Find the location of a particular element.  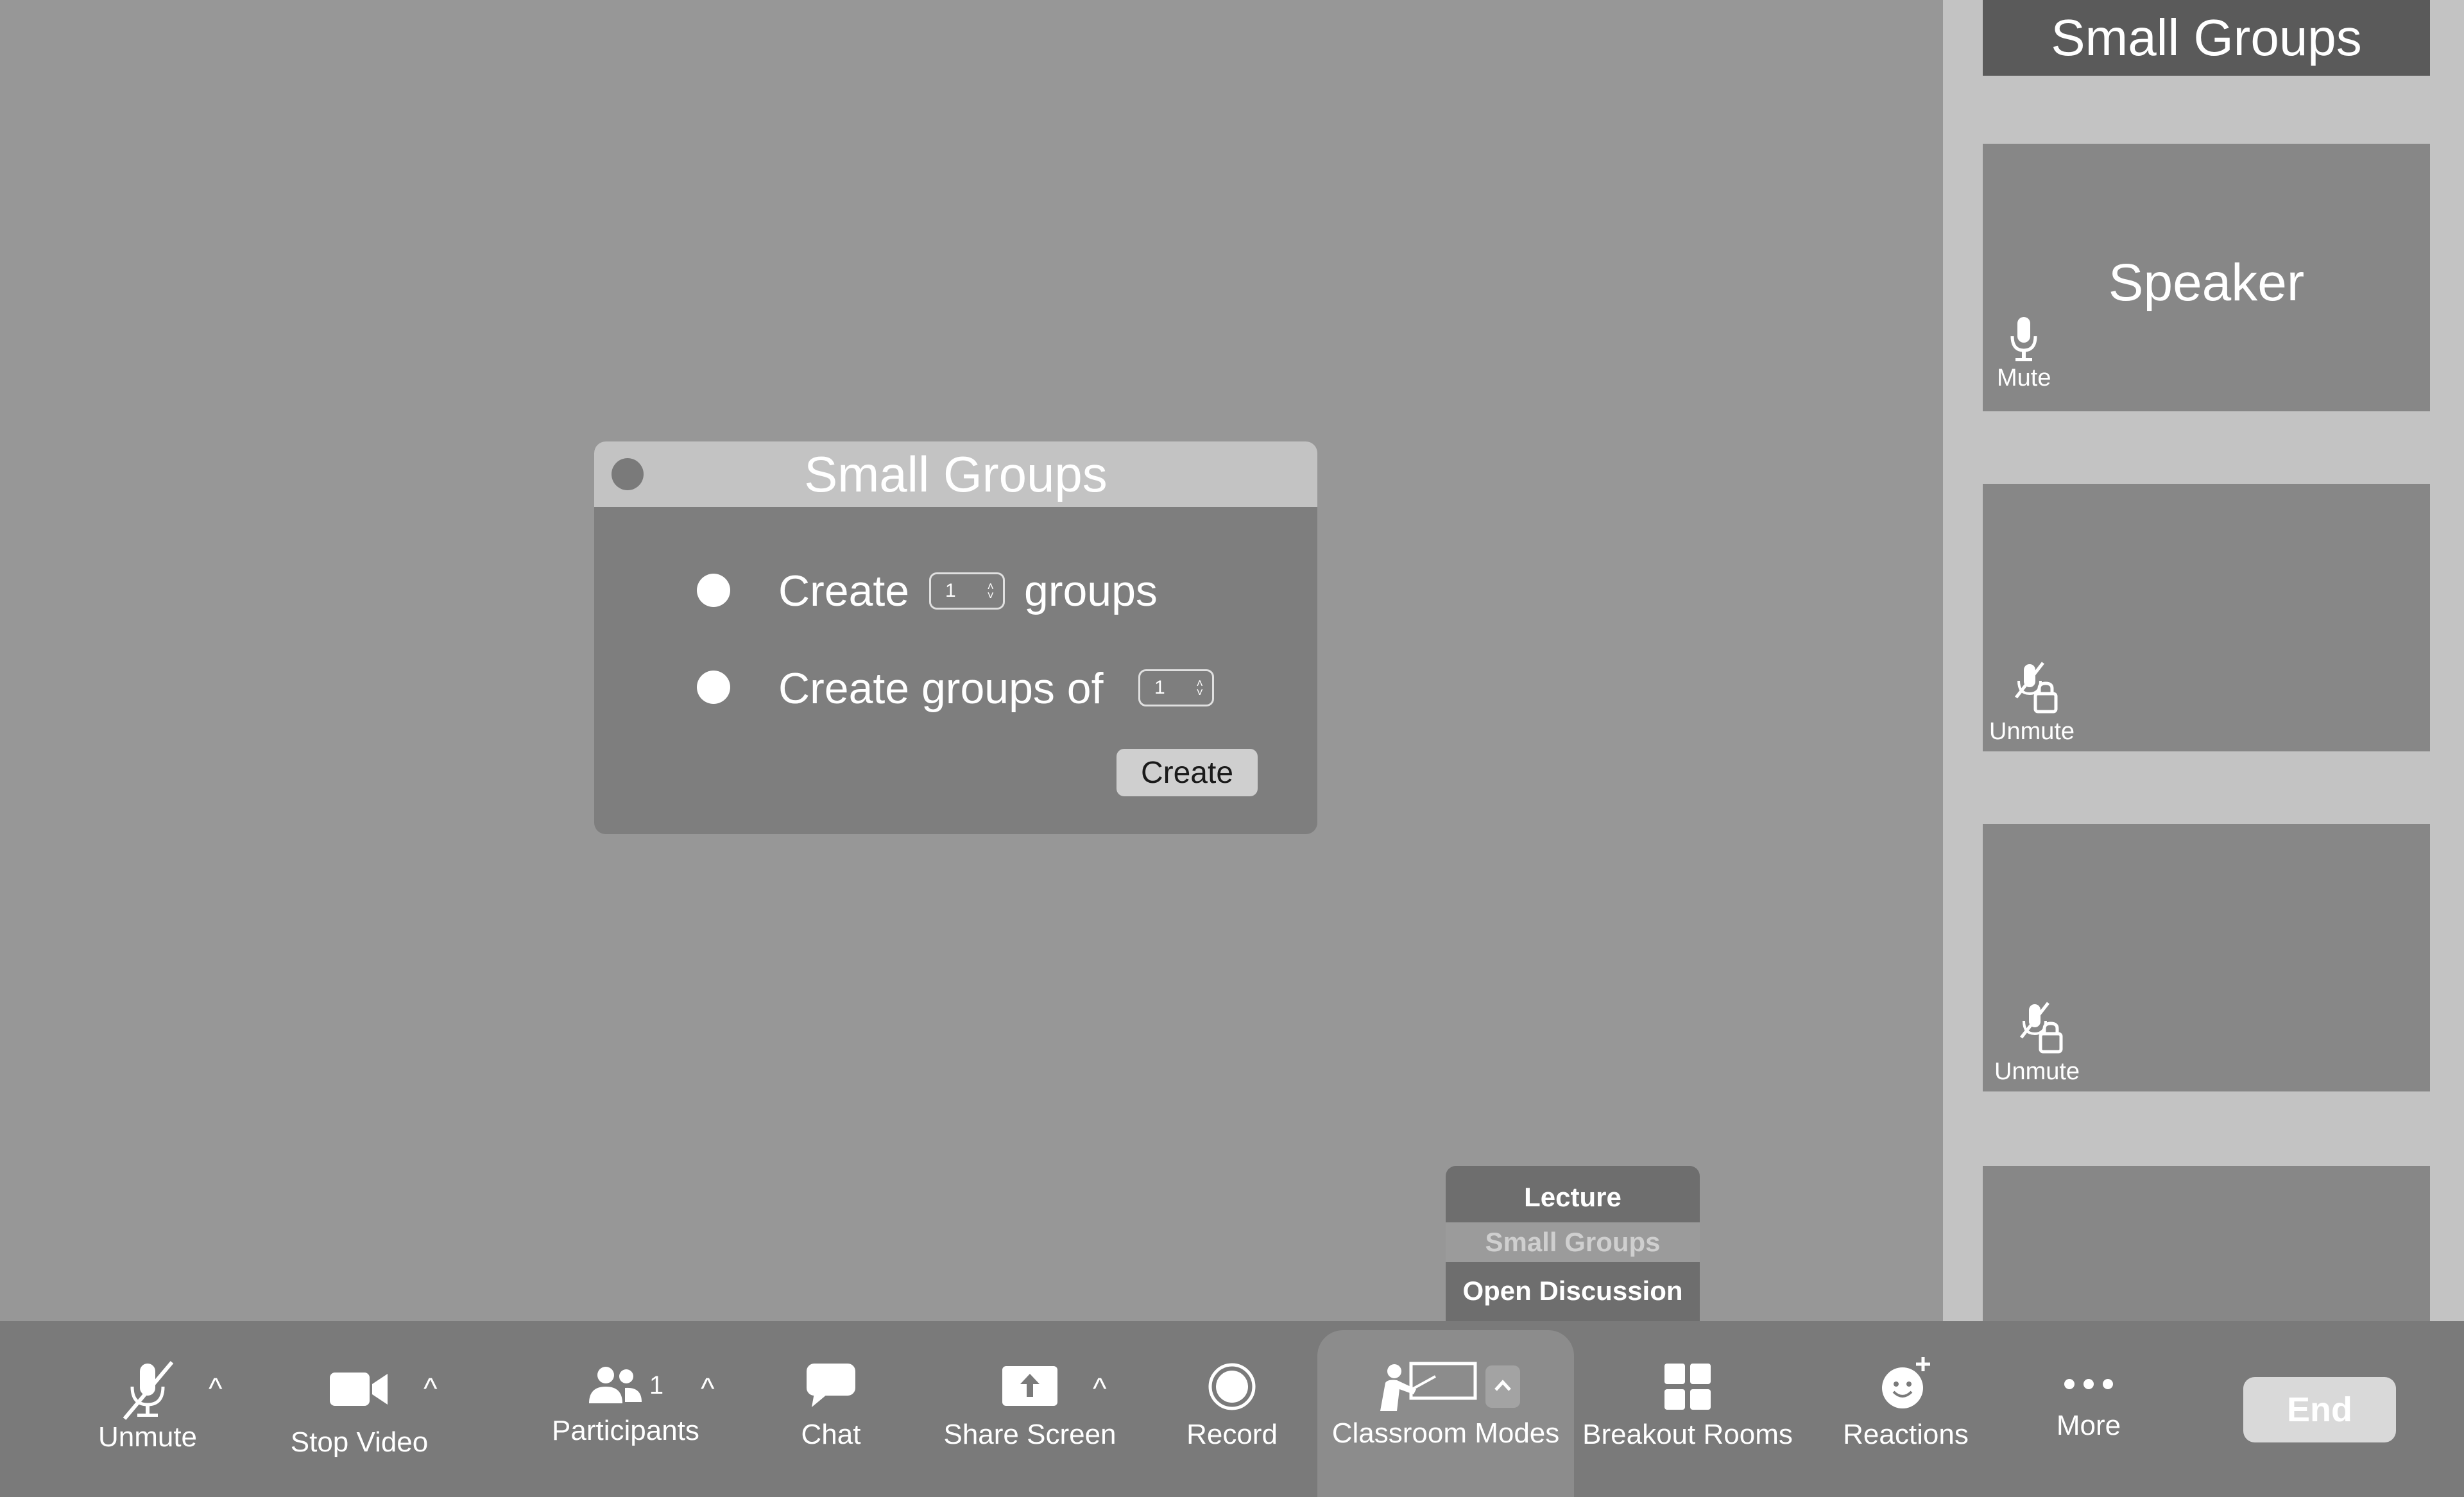

chevron-up-icon is located at coordinates (1503, 1386).